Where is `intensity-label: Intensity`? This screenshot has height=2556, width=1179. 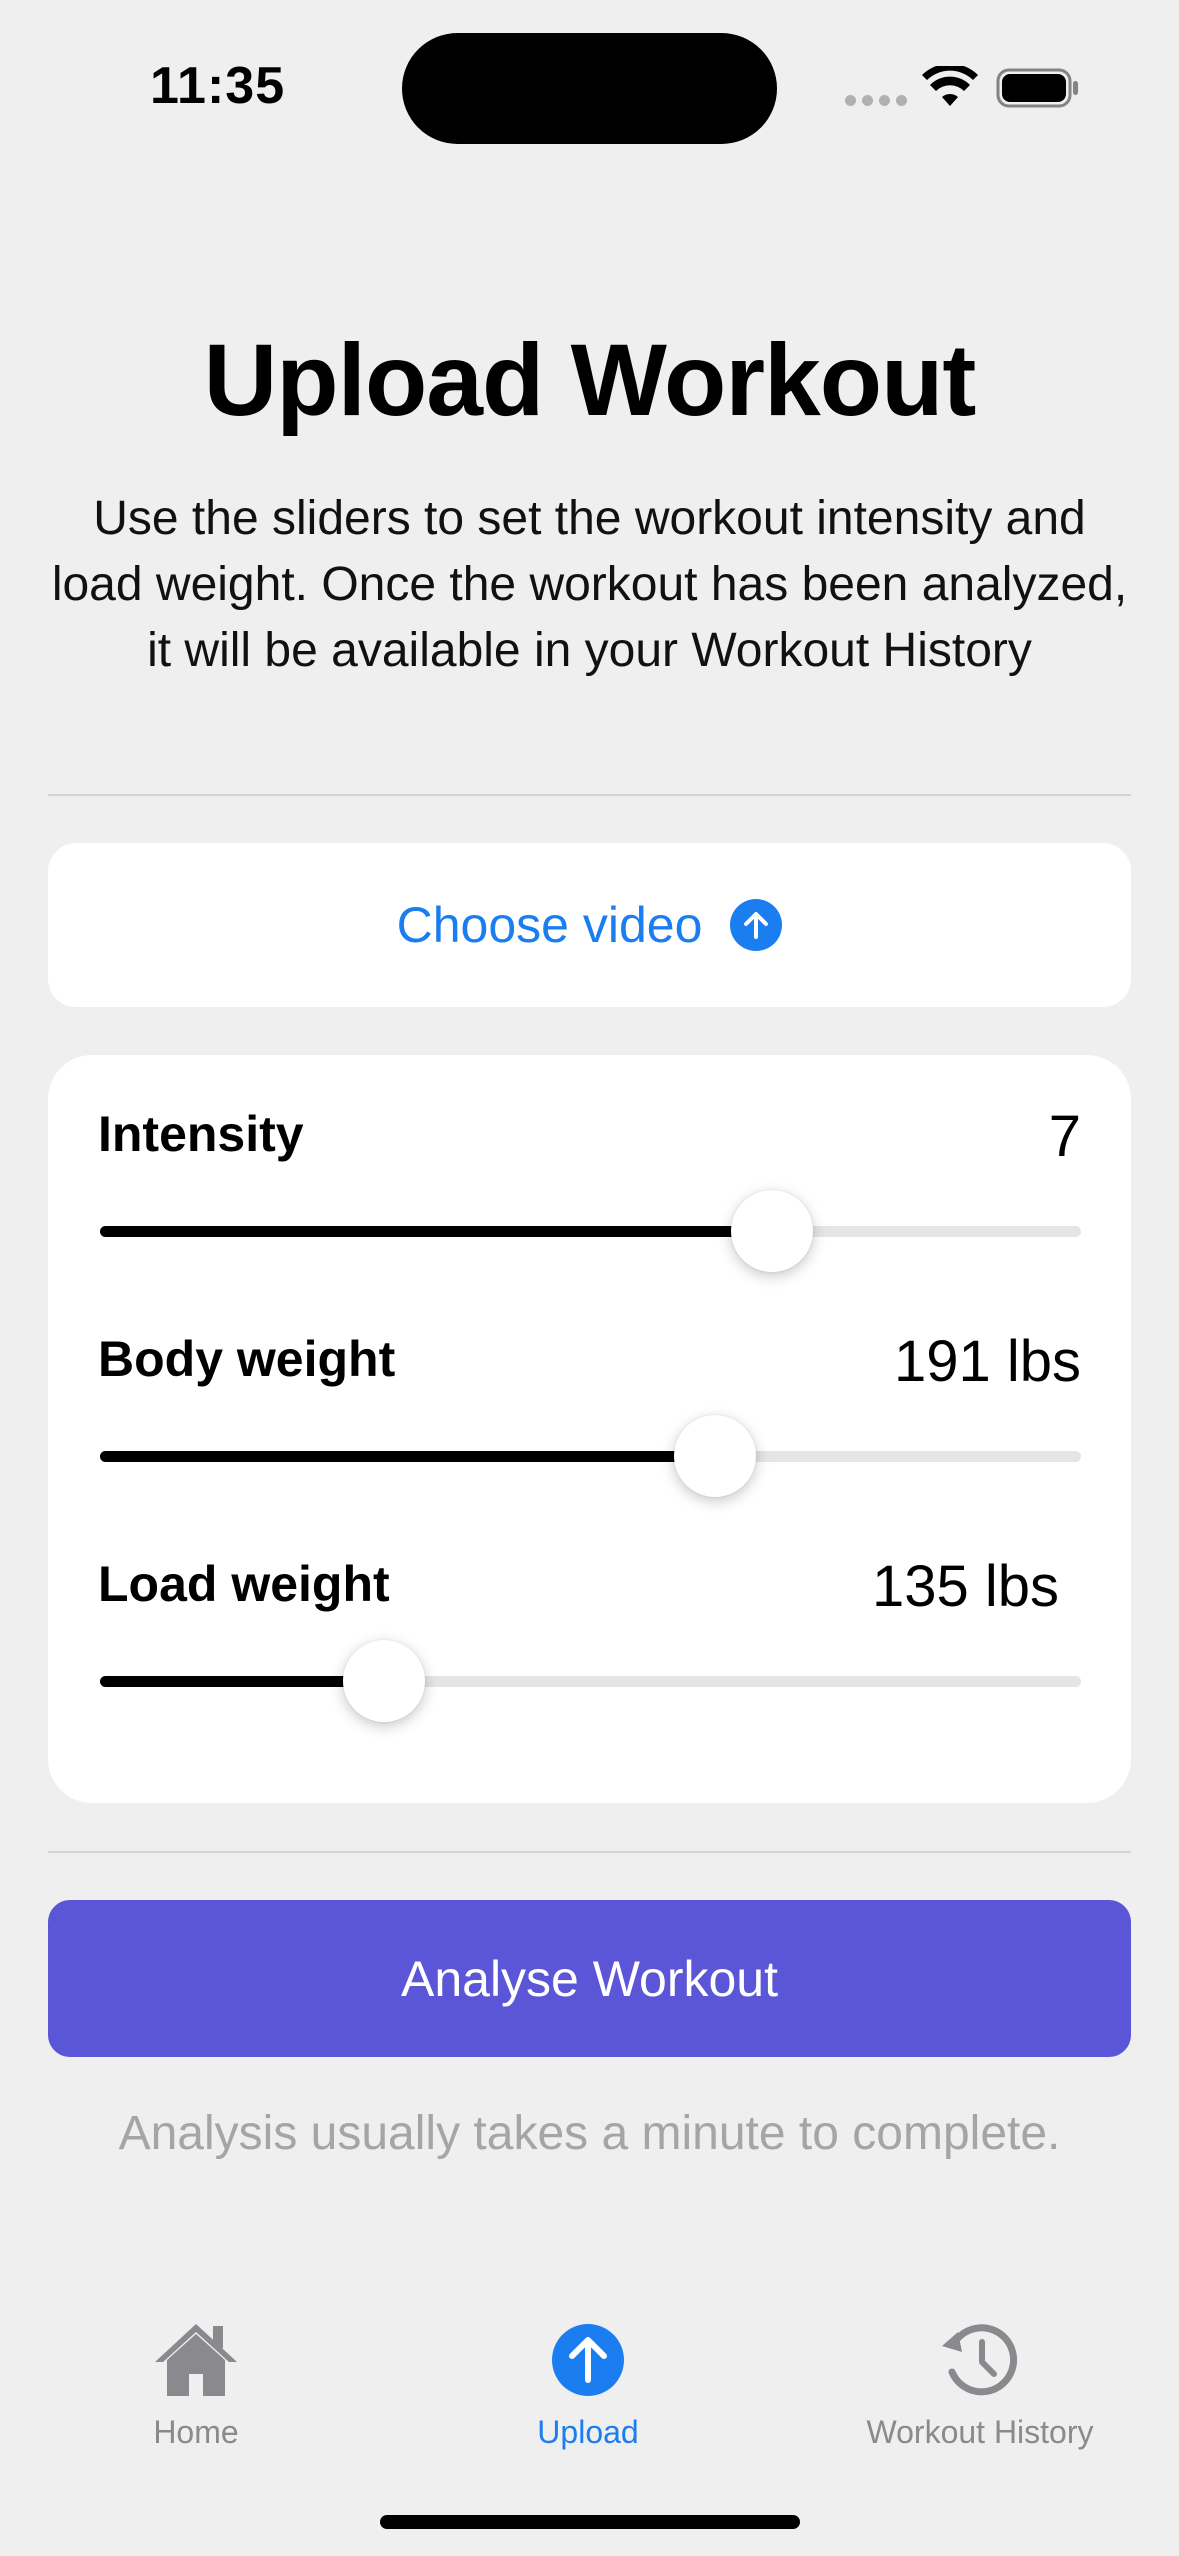
intensity-label: Intensity is located at coordinates (201, 1134).